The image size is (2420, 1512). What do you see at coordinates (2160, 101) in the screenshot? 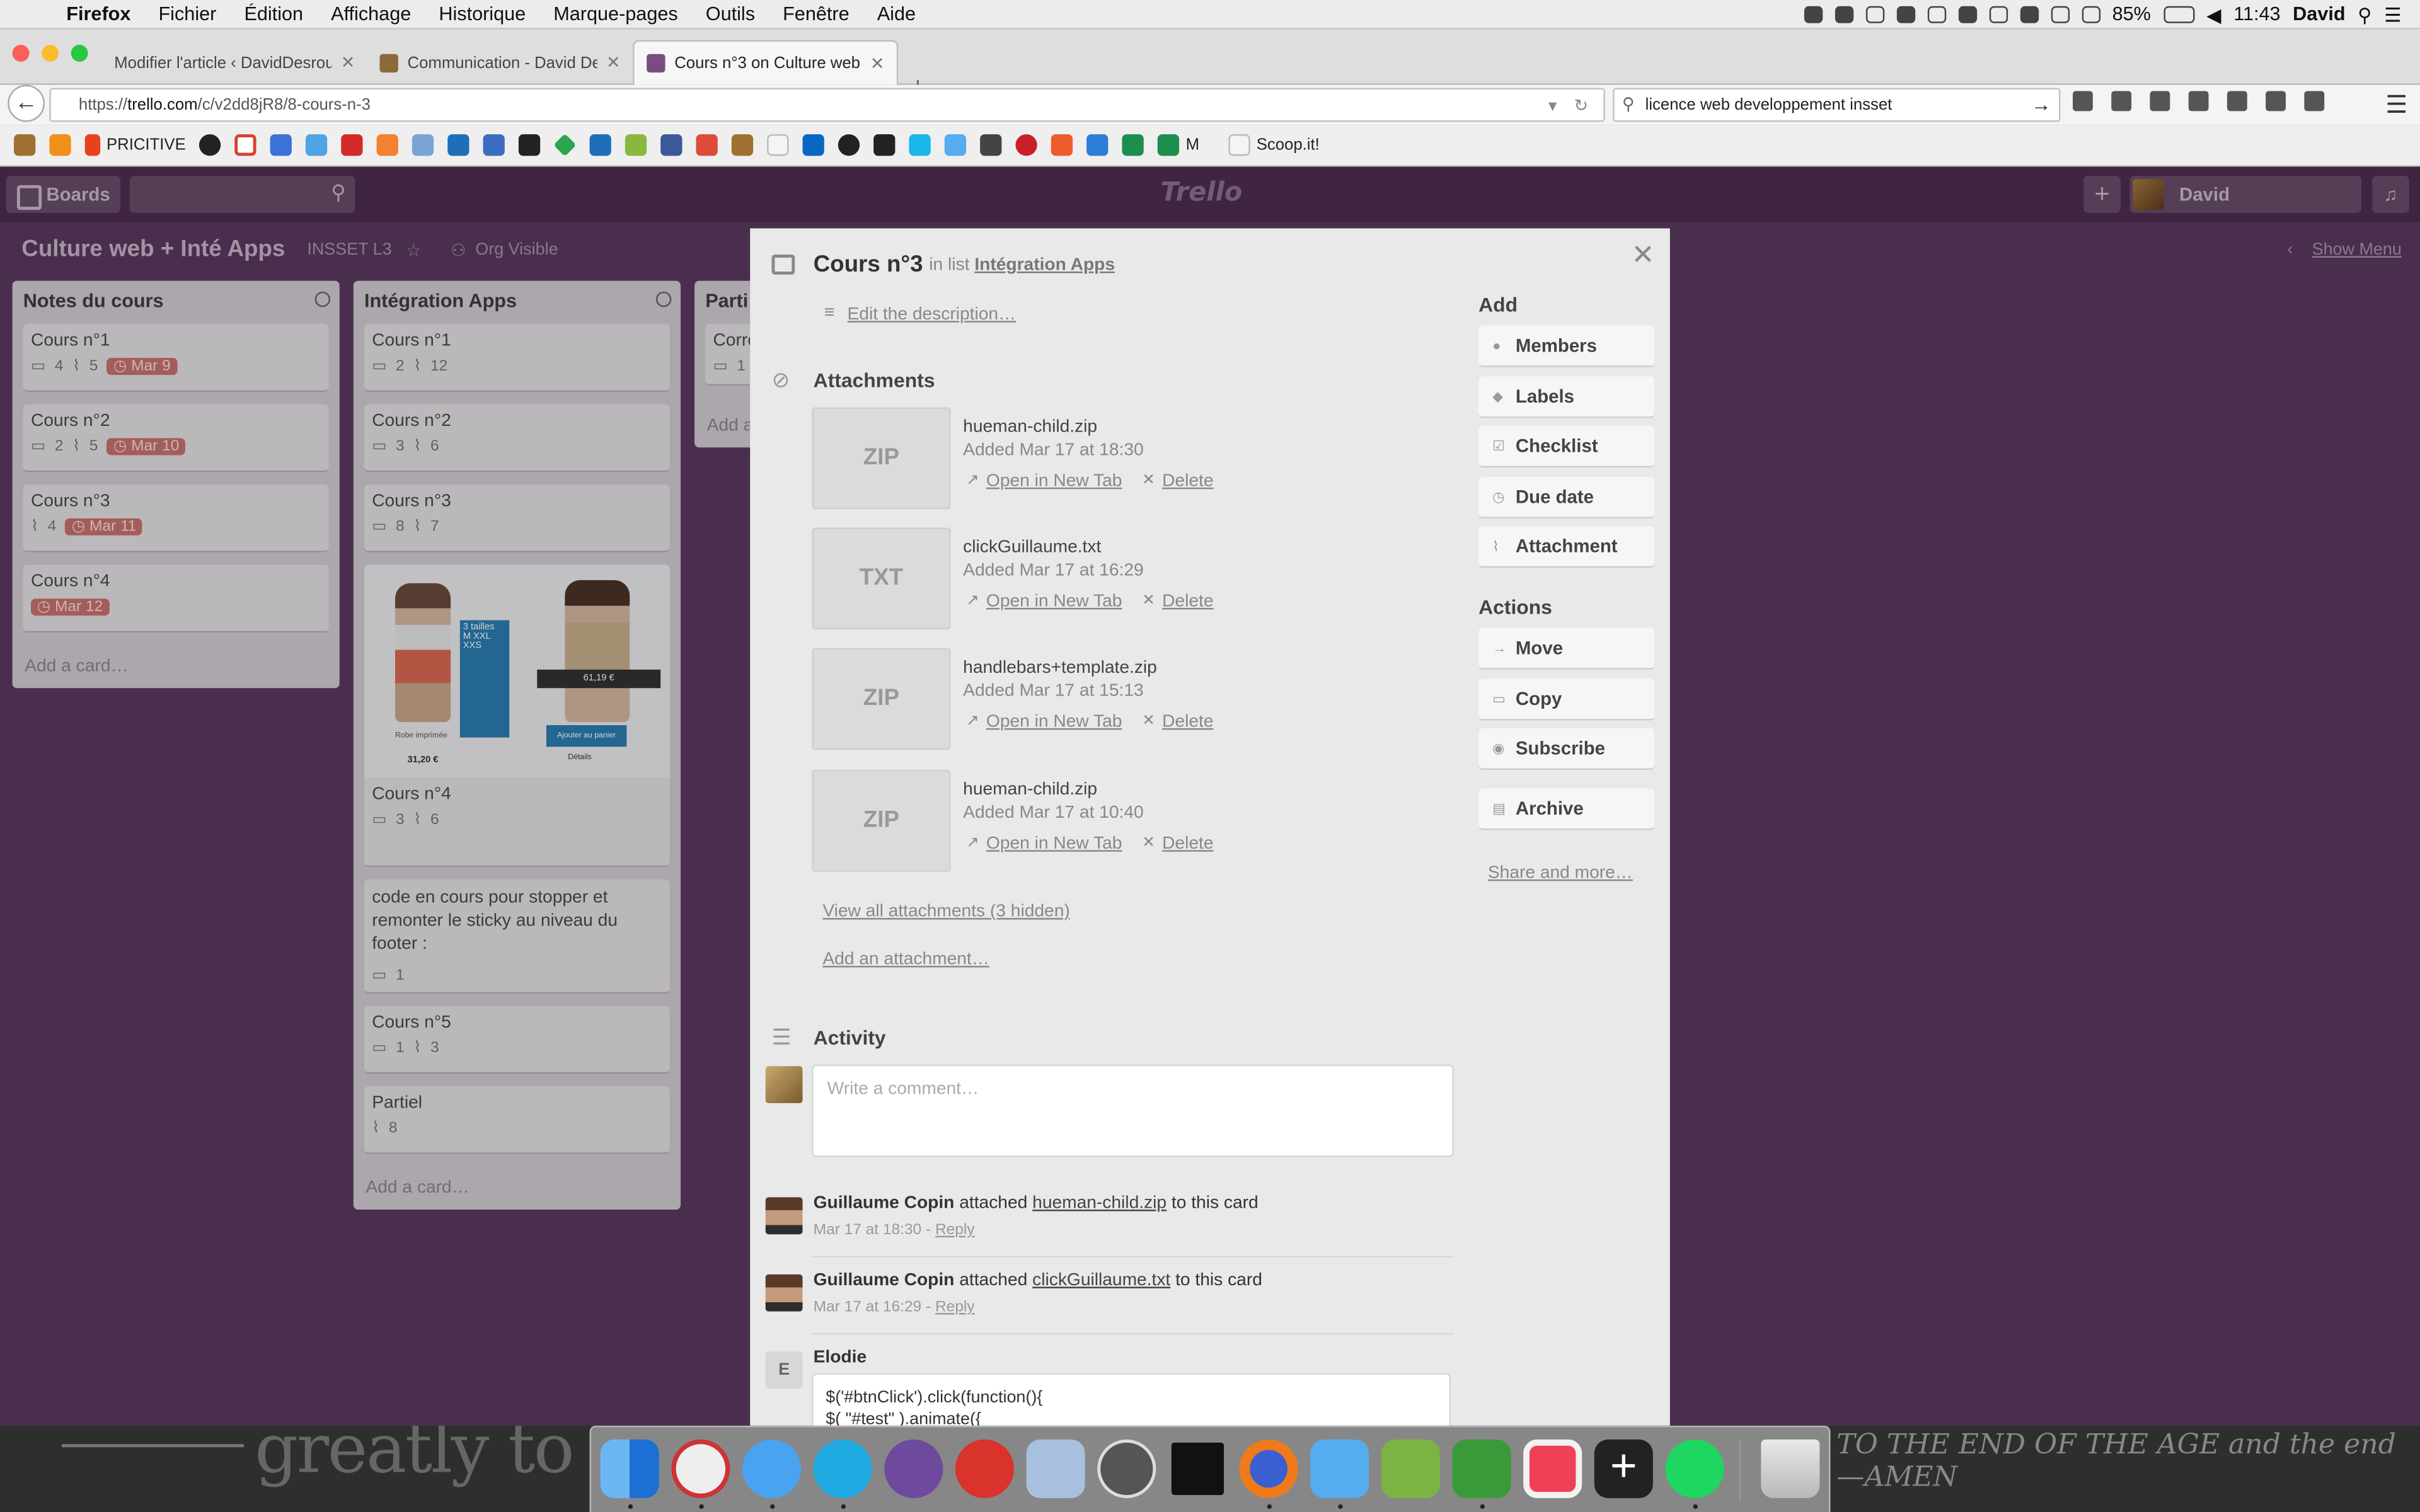
I see `download-icon` at bounding box center [2160, 101].